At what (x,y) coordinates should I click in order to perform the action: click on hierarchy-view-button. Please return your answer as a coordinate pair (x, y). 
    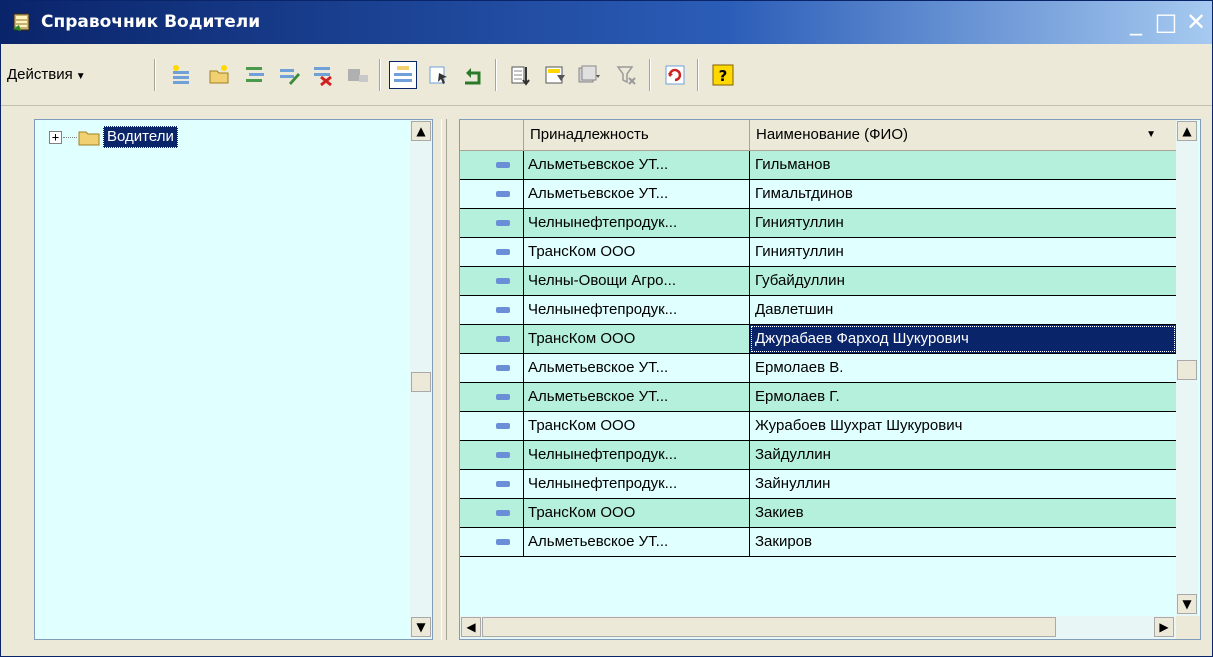
    Looking at the image, I should click on (403, 75).